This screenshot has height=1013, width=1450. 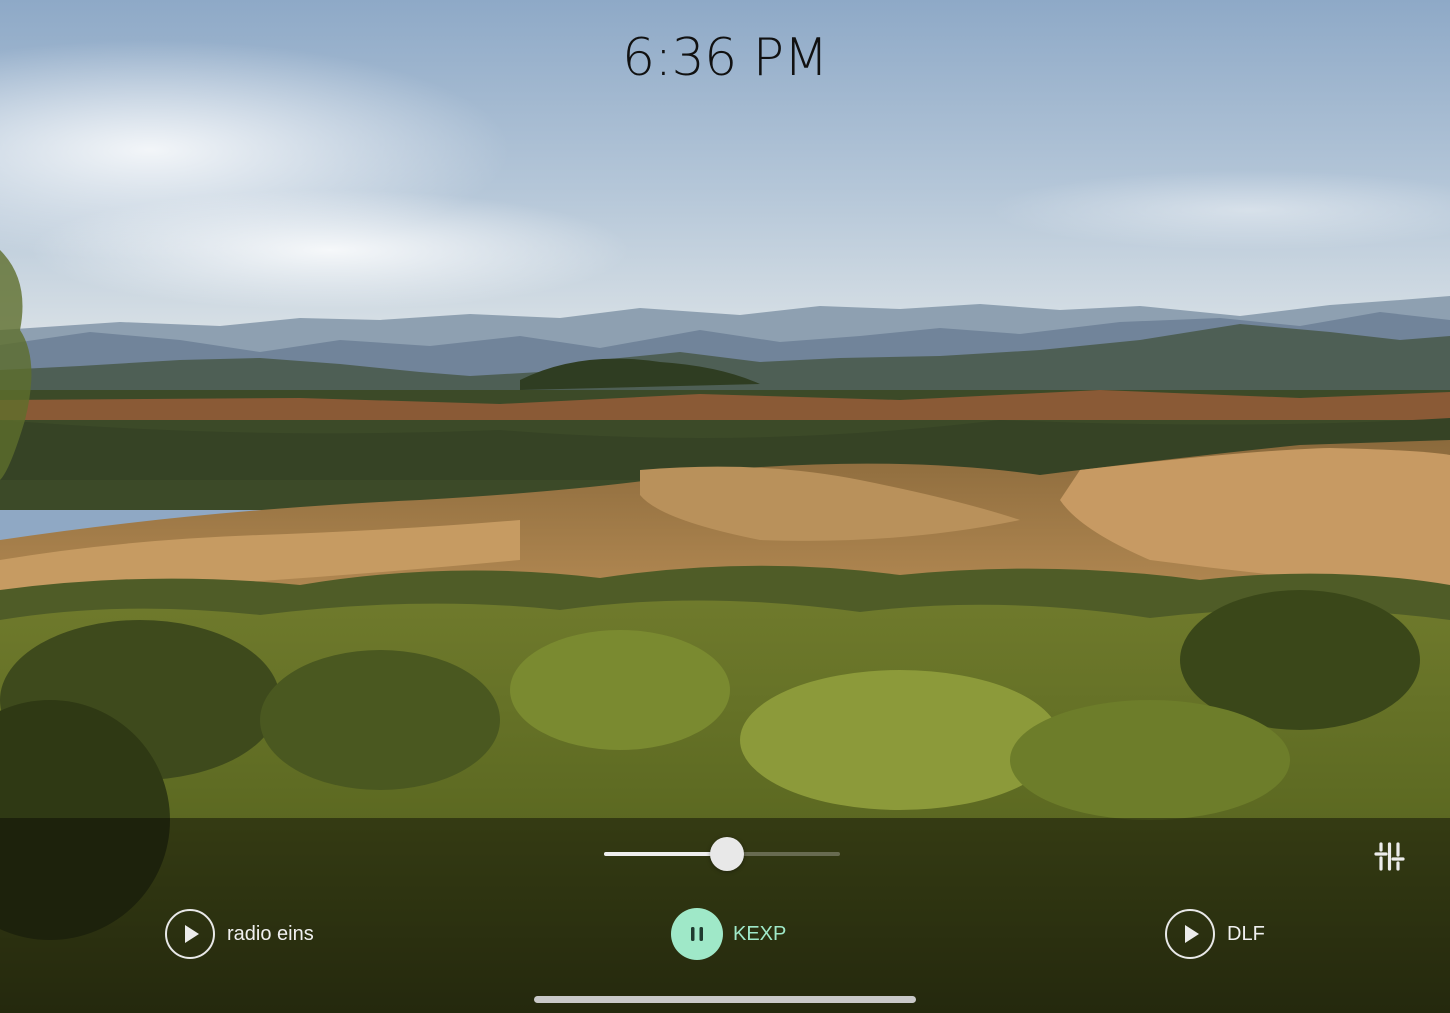 I want to click on volume-slider-thumb, so click(x=726, y=854).